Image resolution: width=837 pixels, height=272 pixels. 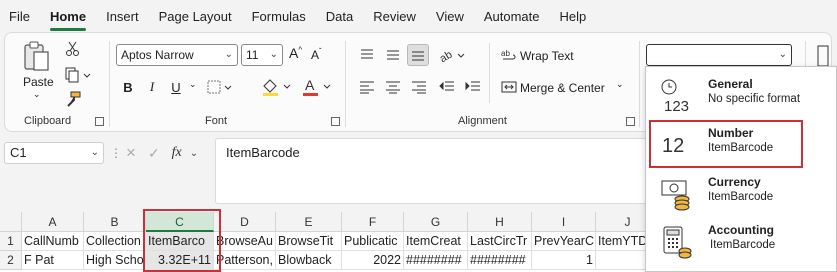 I want to click on column-header: I, so click(x=564, y=222).